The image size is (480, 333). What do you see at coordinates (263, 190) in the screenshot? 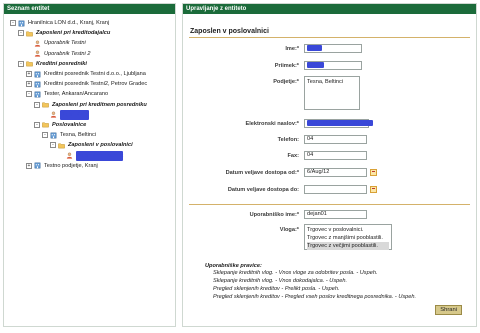
I see `datum-do-label: Datum veljave dostopa do:` at bounding box center [263, 190].